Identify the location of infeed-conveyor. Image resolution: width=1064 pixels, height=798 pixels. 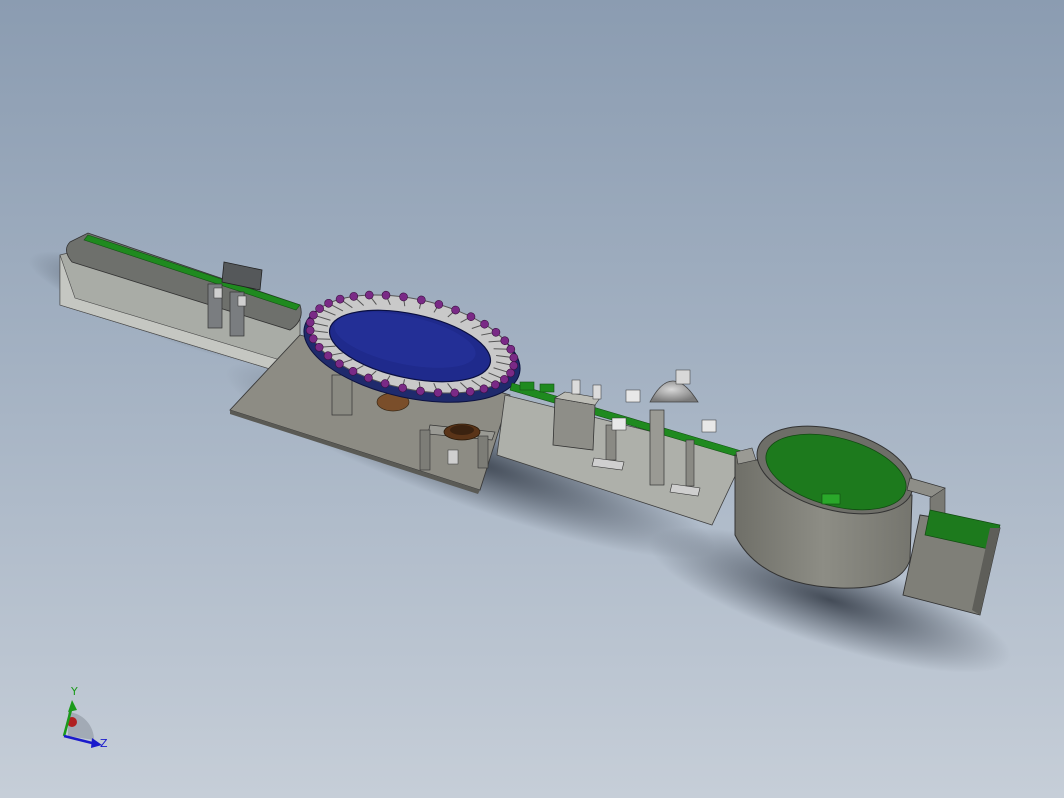
(180, 302).